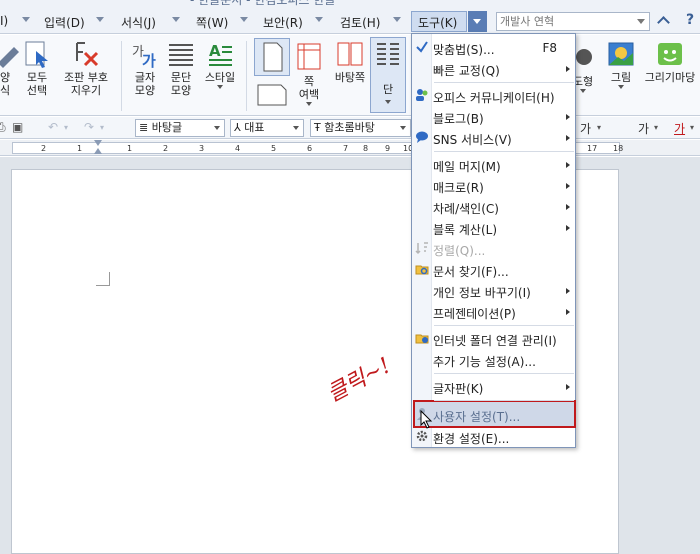 Image resolution: width=700 pixels, height=554 pixels. Describe the element at coordinates (493, 311) in the screenshot. I see `menu-item-presentation: 프레젠테이션(P)` at that location.